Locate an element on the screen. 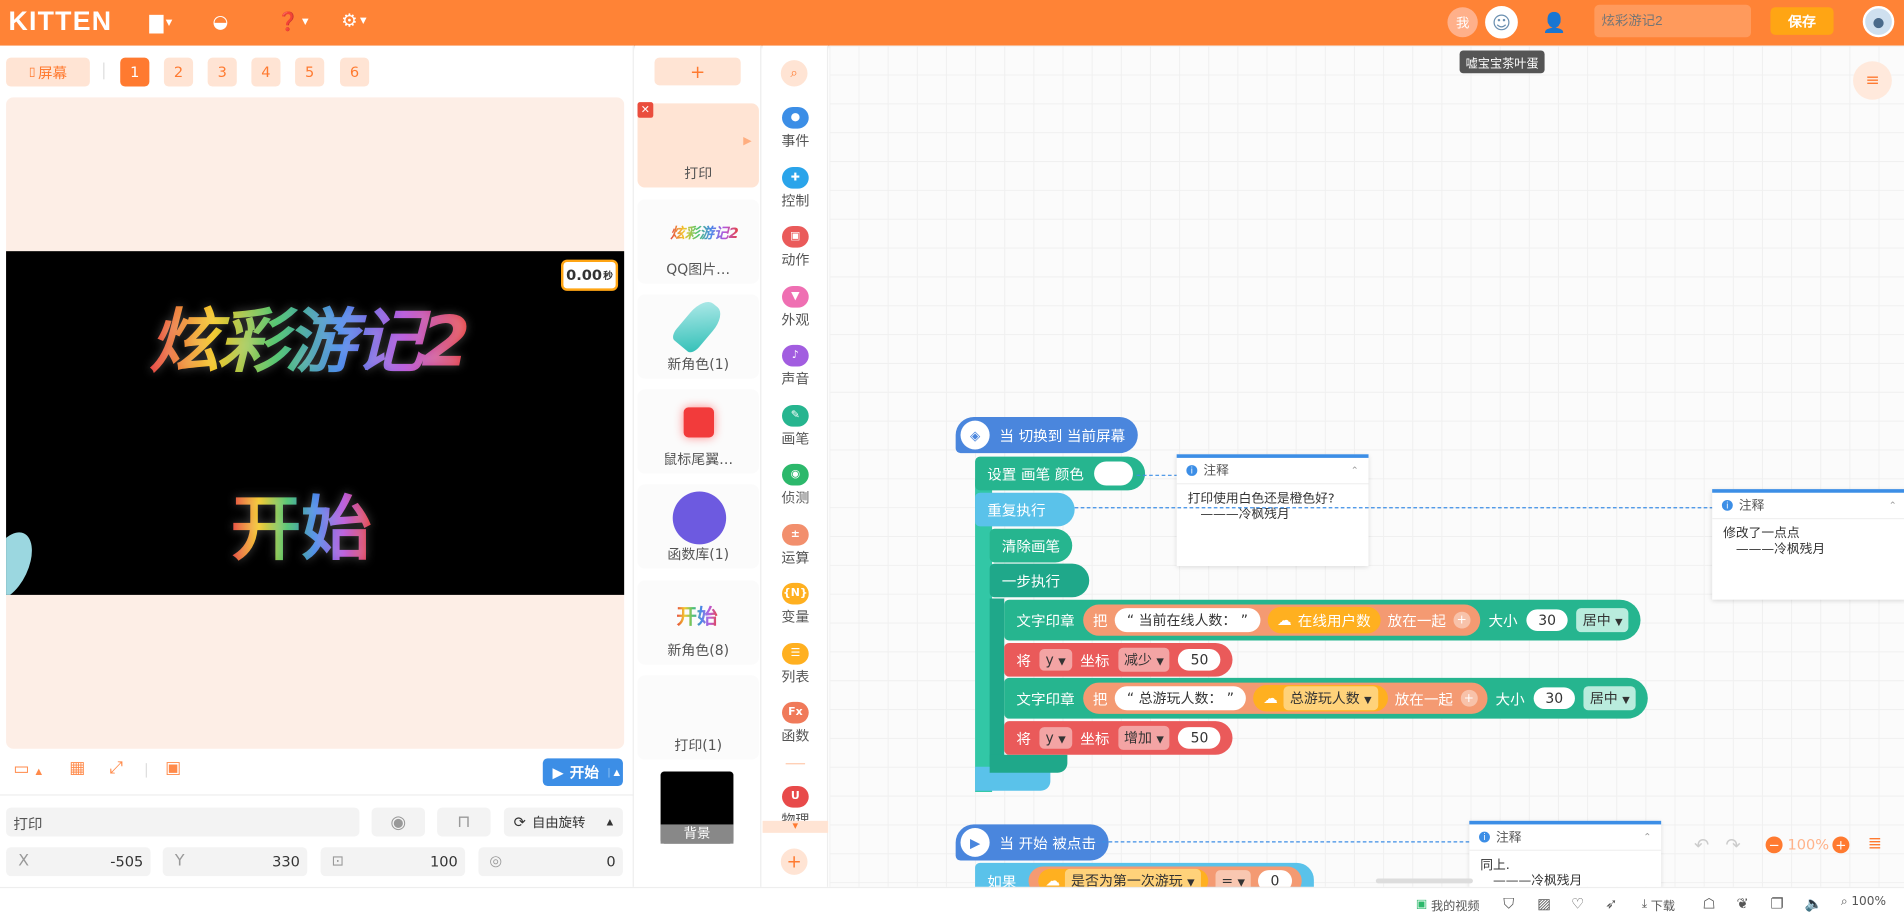 The width and height of the screenshot is (1904, 923). if-block: 如果 ☁ 是否为第一次游玩 ▼ = ▼ 0 is located at coordinates (1144, 874).